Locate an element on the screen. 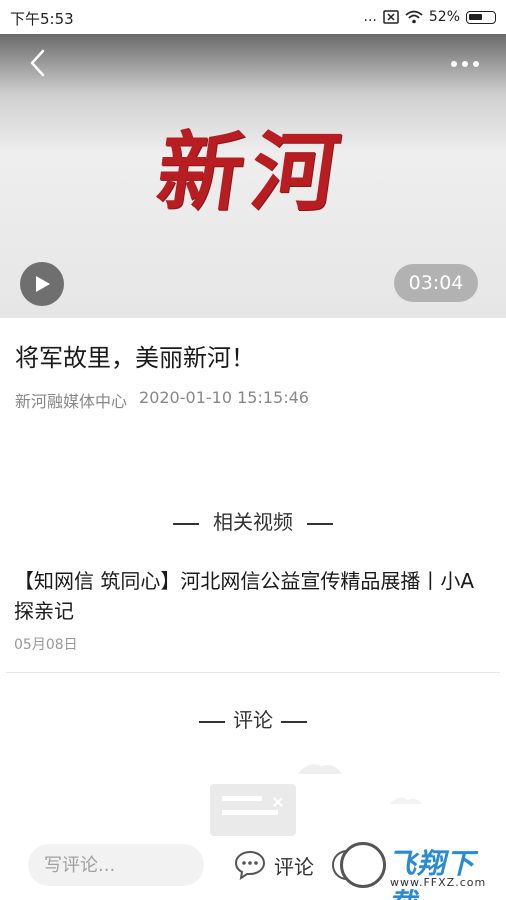  status-indicators: ... 52% is located at coordinates (430, 17).